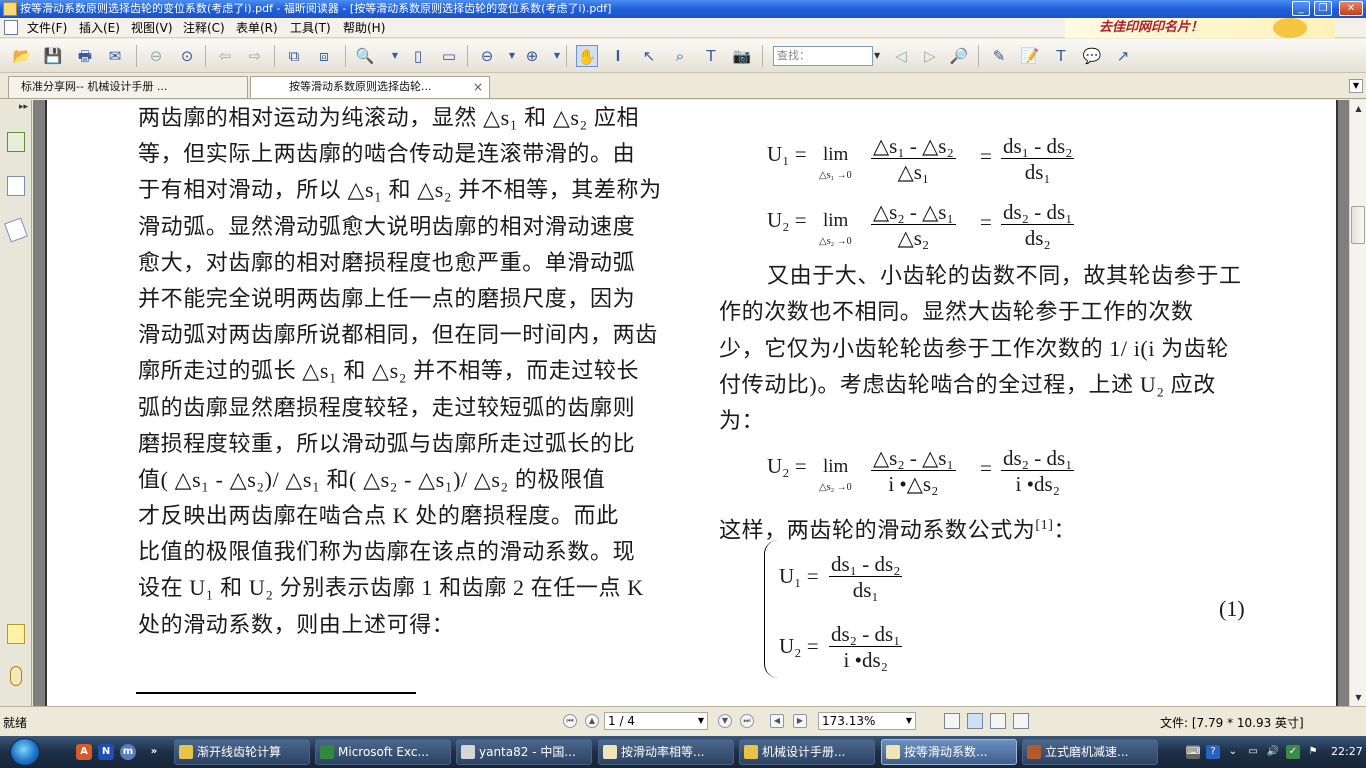 Image resolution: width=1366 pixels, height=768 pixels. I want to click on collapse-icon: ▸▸, so click(23, 107).